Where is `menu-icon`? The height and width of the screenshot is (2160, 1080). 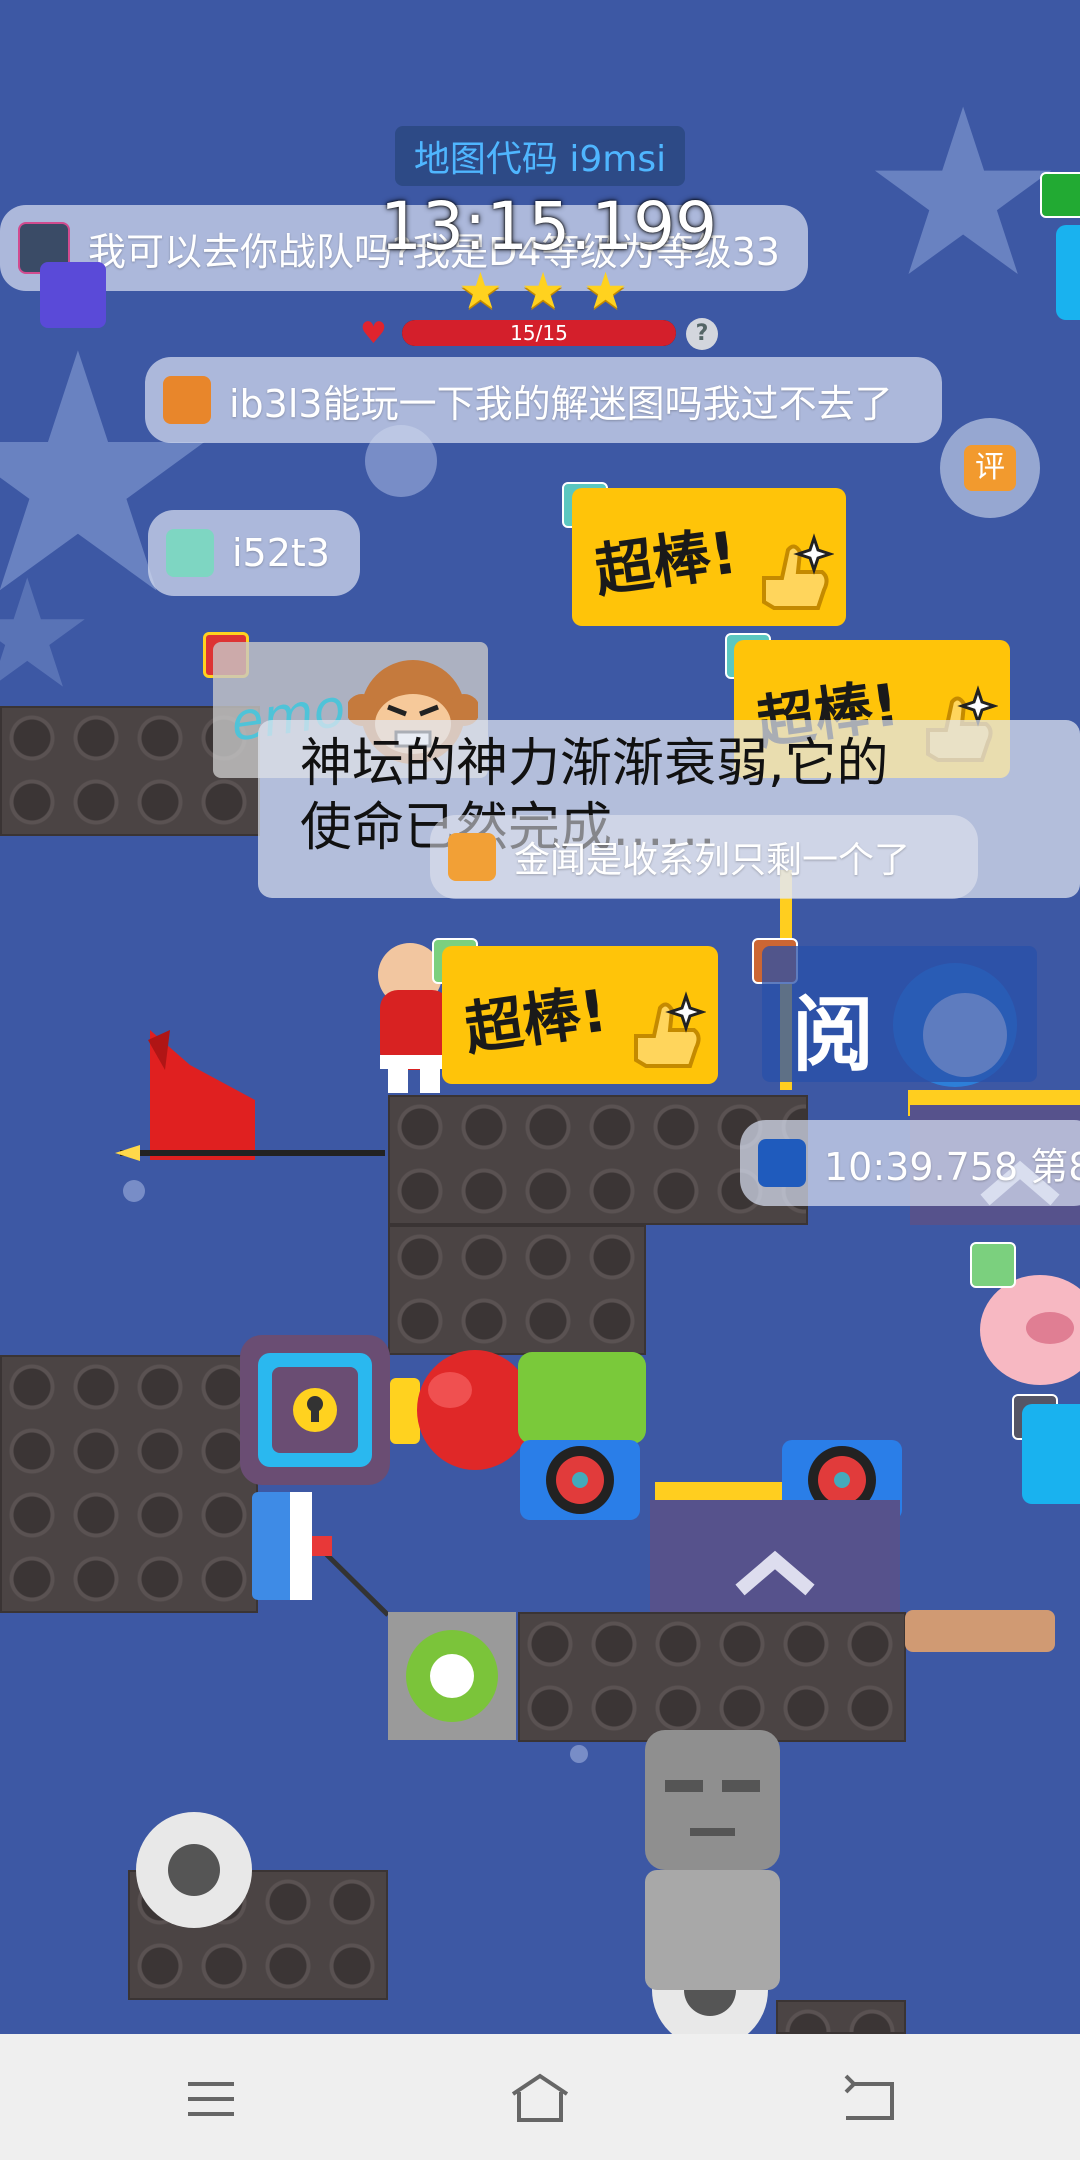 menu-icon is located at coordinates (211, 2099).